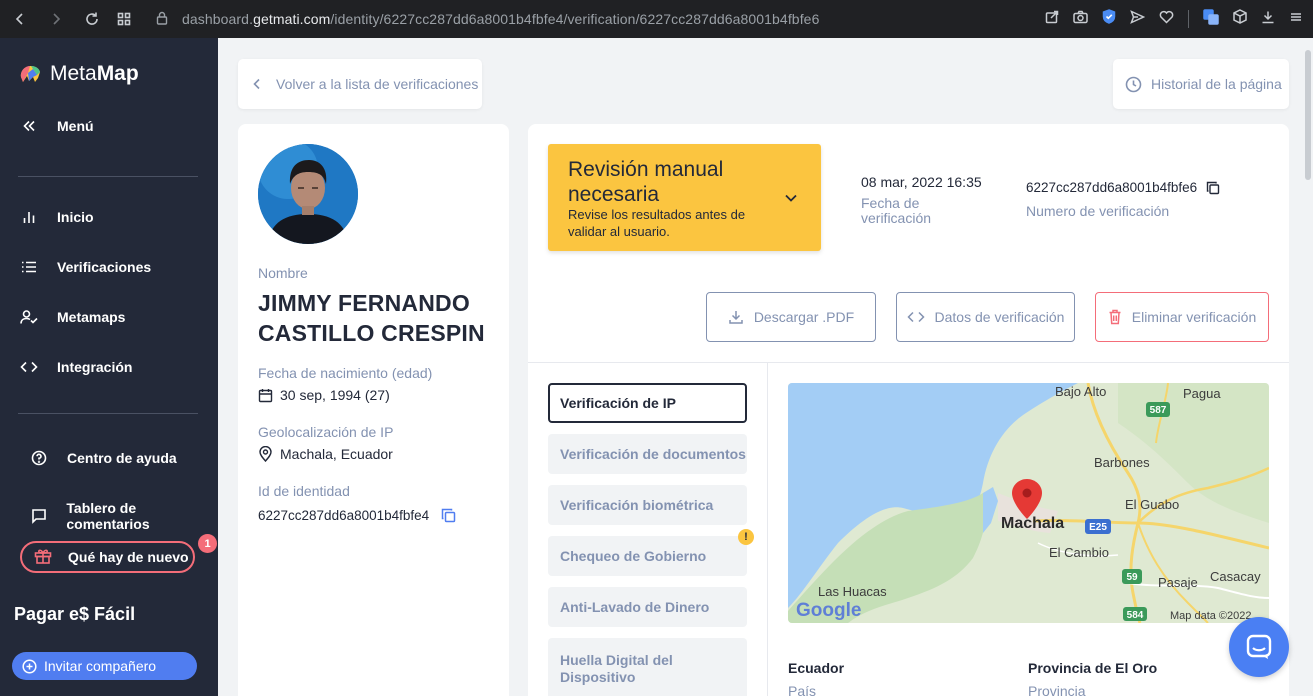 The height and width of the screenshot is (696, 1313). What do you see at coordinates (647, 454) in the screenshot?
I see `tab-document-verification: Verificación de documentos` at bounding box center [647, 454].